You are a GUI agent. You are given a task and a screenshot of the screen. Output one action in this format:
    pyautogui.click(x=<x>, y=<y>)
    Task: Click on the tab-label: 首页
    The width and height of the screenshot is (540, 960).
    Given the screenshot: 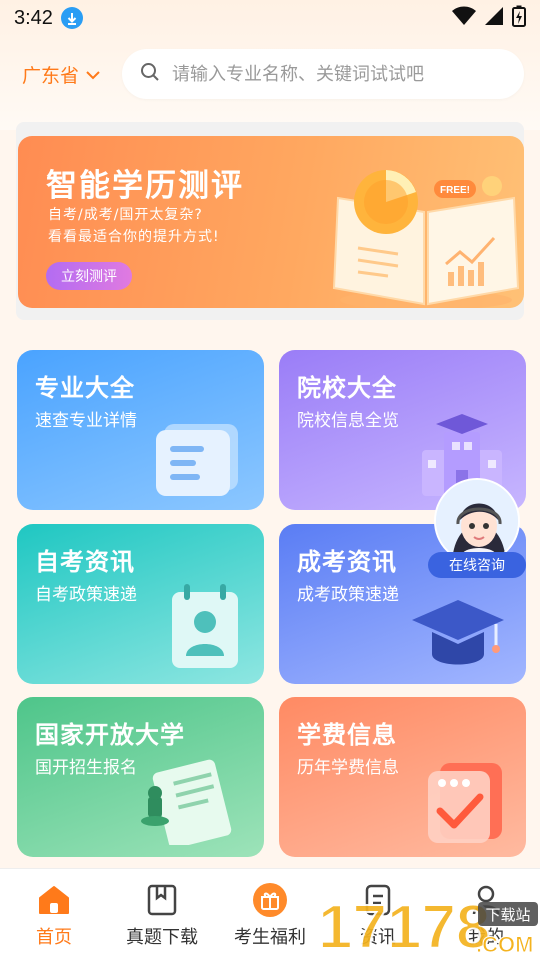 What is the action you would take?
    pyautogui.click(x=54, y=937)
    